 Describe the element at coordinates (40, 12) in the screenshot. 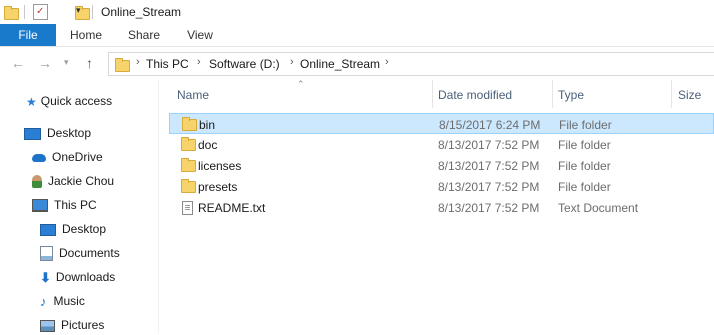

I see `properties-icon: ✓` at that location.